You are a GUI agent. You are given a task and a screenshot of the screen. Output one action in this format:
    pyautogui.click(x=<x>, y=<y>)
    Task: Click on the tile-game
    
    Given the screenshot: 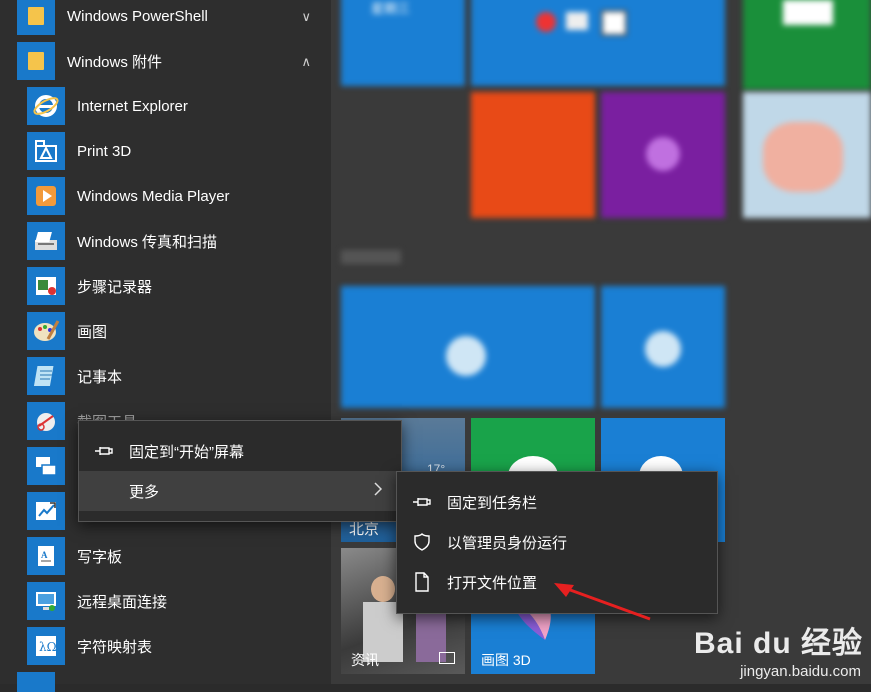 What is the action you would take?
    pyautogui.click(x=807, y=155)
    